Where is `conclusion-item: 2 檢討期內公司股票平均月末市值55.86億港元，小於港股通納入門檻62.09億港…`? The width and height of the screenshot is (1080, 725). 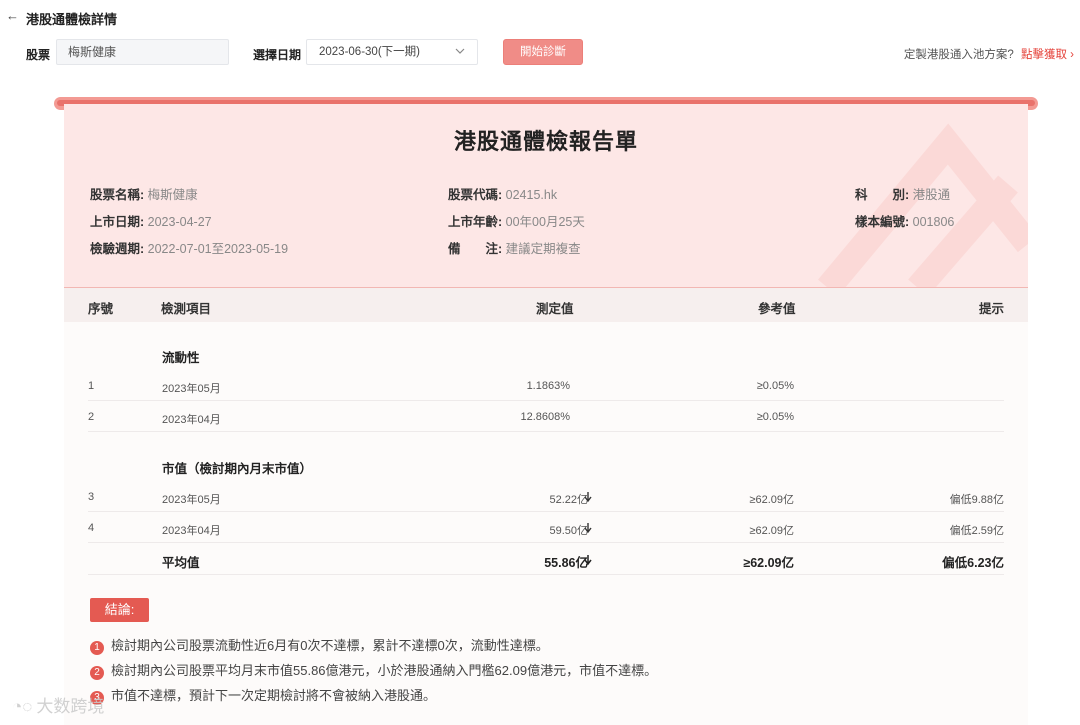 conclusion-item: 2 檢討期內公司股票平均月末市值55.86億港元，小於港股通納入門檻62.09億港… is located at coordinates (373, 670).